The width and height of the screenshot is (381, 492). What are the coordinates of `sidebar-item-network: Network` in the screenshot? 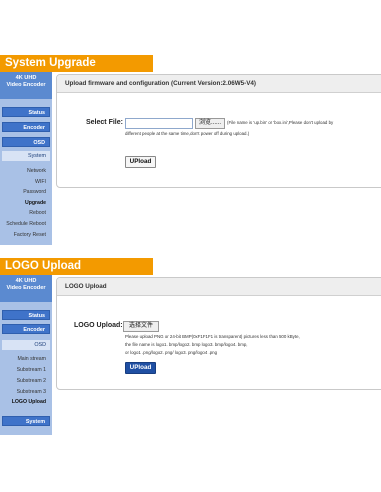 It's located at (24, 171).